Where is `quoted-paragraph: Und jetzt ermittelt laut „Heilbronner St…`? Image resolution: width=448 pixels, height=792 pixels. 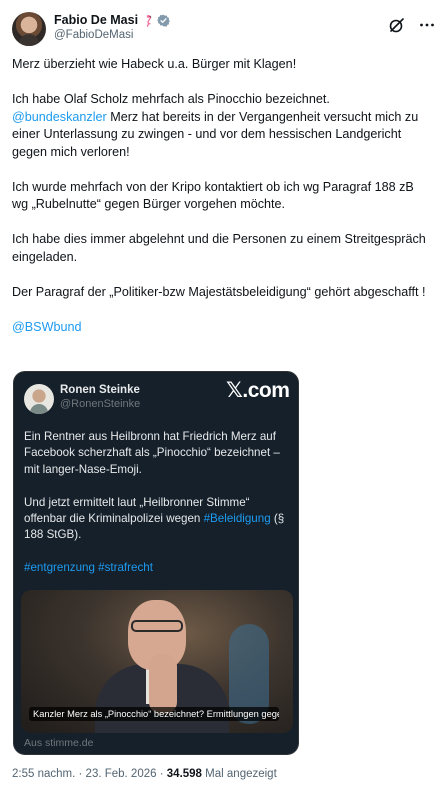
quoted-paragraph: Und jetzt ermittelt laut „Heilbronner St… is located at coordinates (158, 519).